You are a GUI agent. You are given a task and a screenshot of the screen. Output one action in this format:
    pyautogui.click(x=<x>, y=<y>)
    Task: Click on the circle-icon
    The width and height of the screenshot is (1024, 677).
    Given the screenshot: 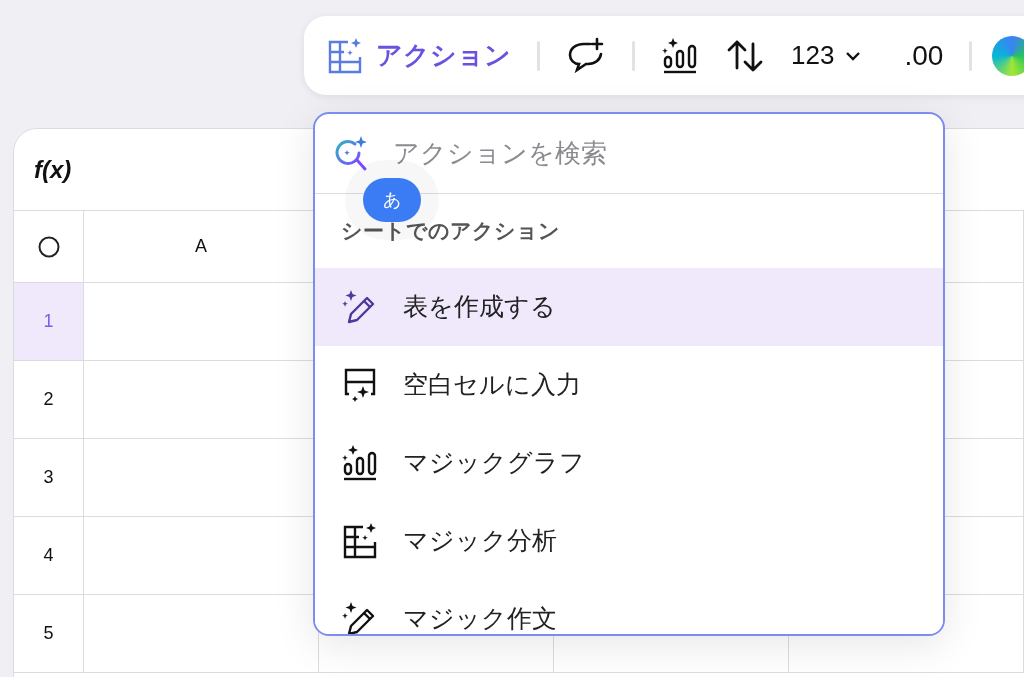 What is the action you would take?
    pyautogui.click(x=48, y=246)
    